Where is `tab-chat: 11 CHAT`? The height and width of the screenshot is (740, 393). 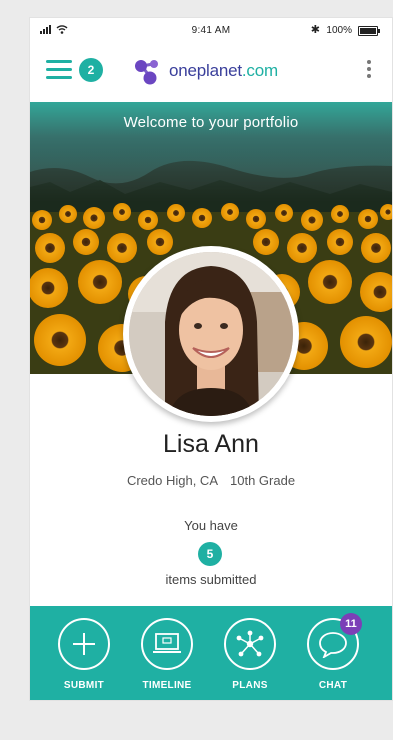 tab-chat: 11 CHAT is located at coordinates (333, 655).